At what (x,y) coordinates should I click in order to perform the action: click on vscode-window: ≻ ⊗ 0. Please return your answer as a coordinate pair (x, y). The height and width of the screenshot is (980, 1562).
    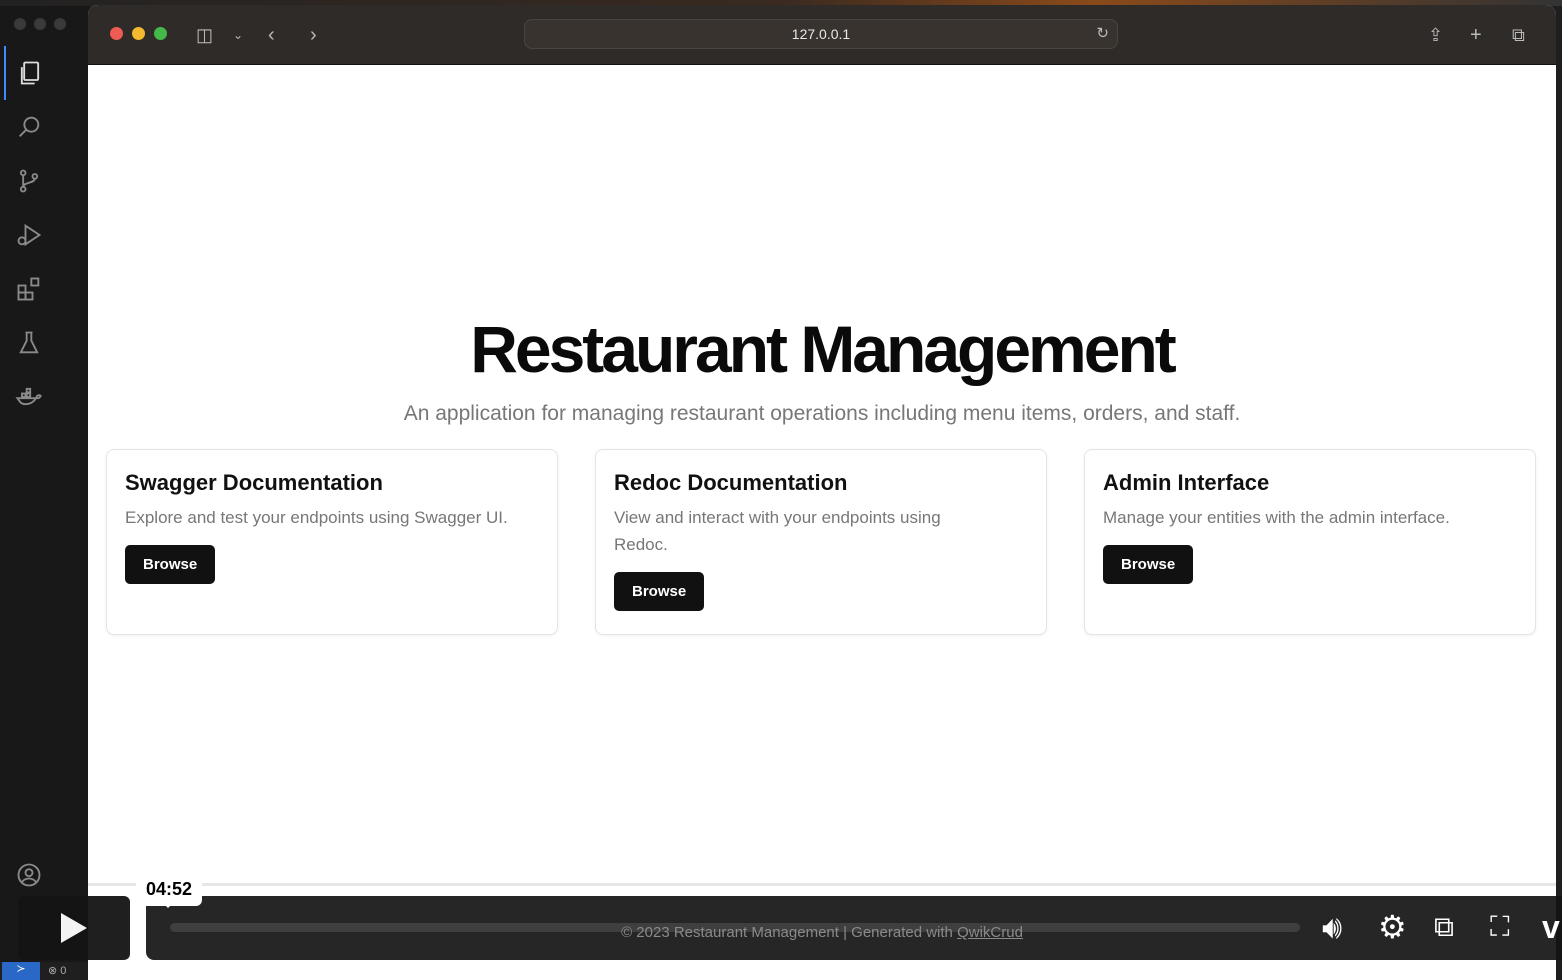
    Looking at the image, I should click on (45, 493).